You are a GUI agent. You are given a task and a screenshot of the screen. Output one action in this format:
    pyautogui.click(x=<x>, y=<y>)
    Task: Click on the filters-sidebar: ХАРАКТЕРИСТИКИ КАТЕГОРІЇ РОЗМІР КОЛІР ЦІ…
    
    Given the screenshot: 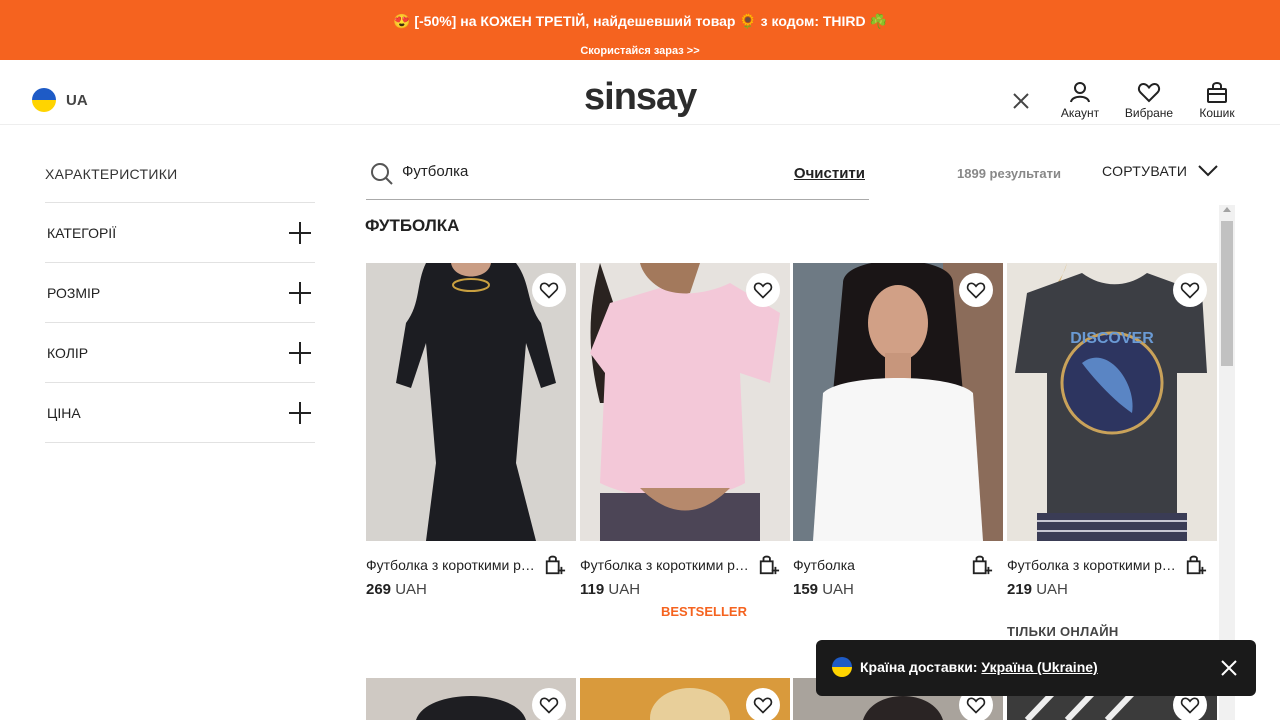 What is the action you would take?
    pyautogui.click(x=180, y=294)
    